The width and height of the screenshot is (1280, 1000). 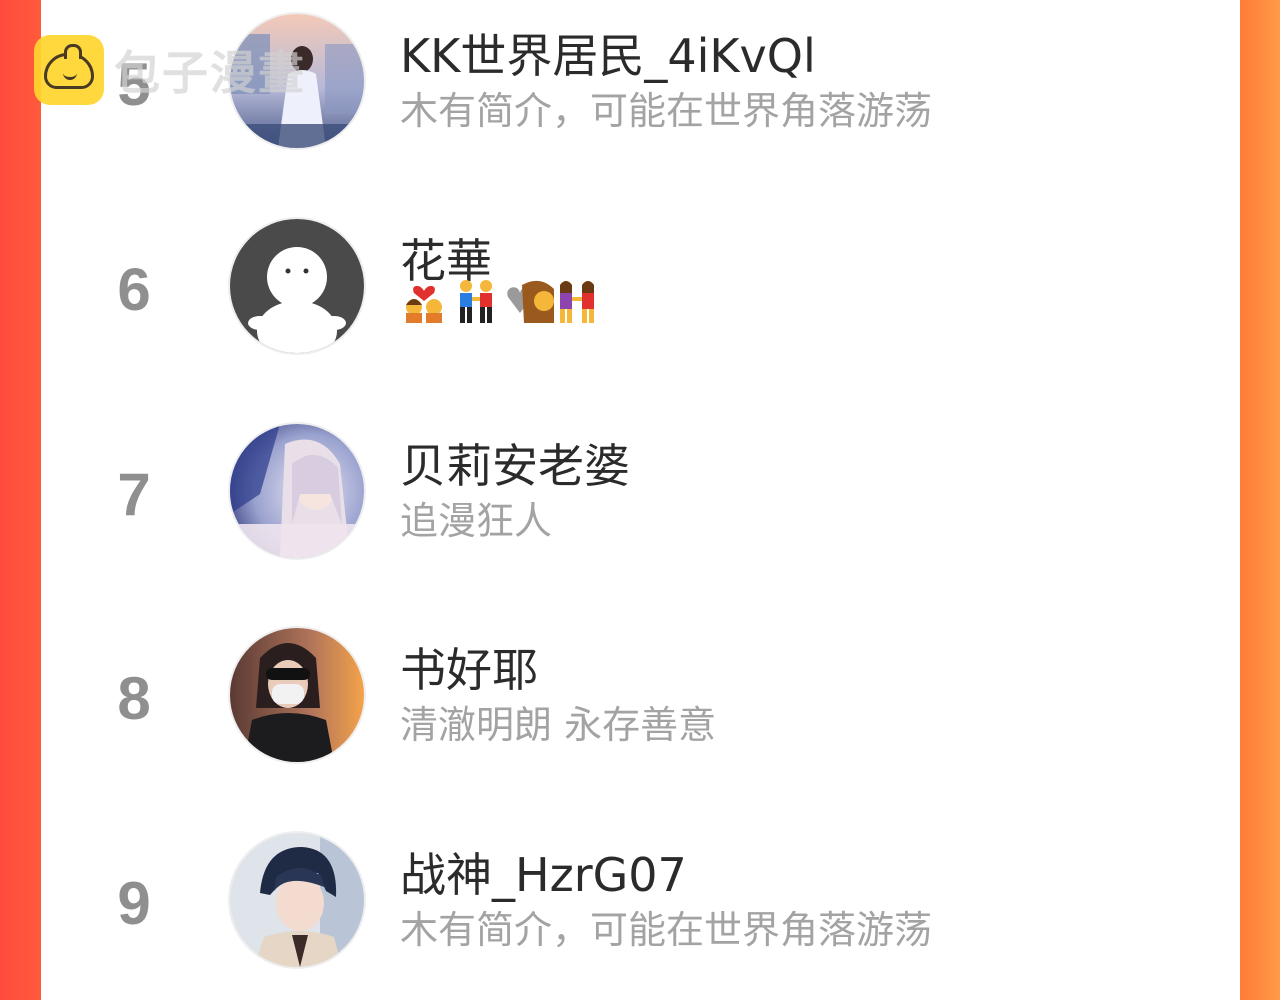 I want to click on holding-hands-icon, so click(x=474, y=301).